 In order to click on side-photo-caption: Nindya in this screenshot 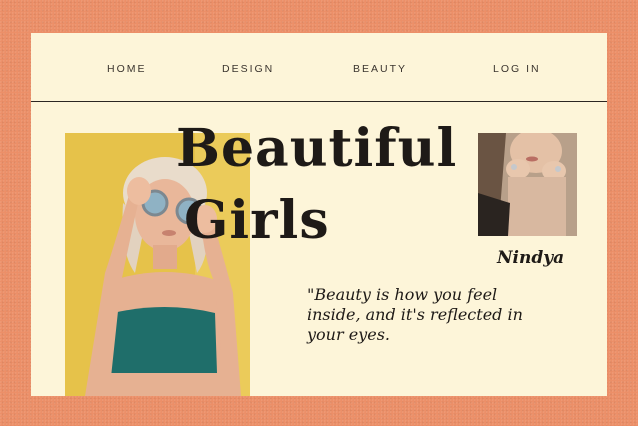, I will do `click(531, 258)`.